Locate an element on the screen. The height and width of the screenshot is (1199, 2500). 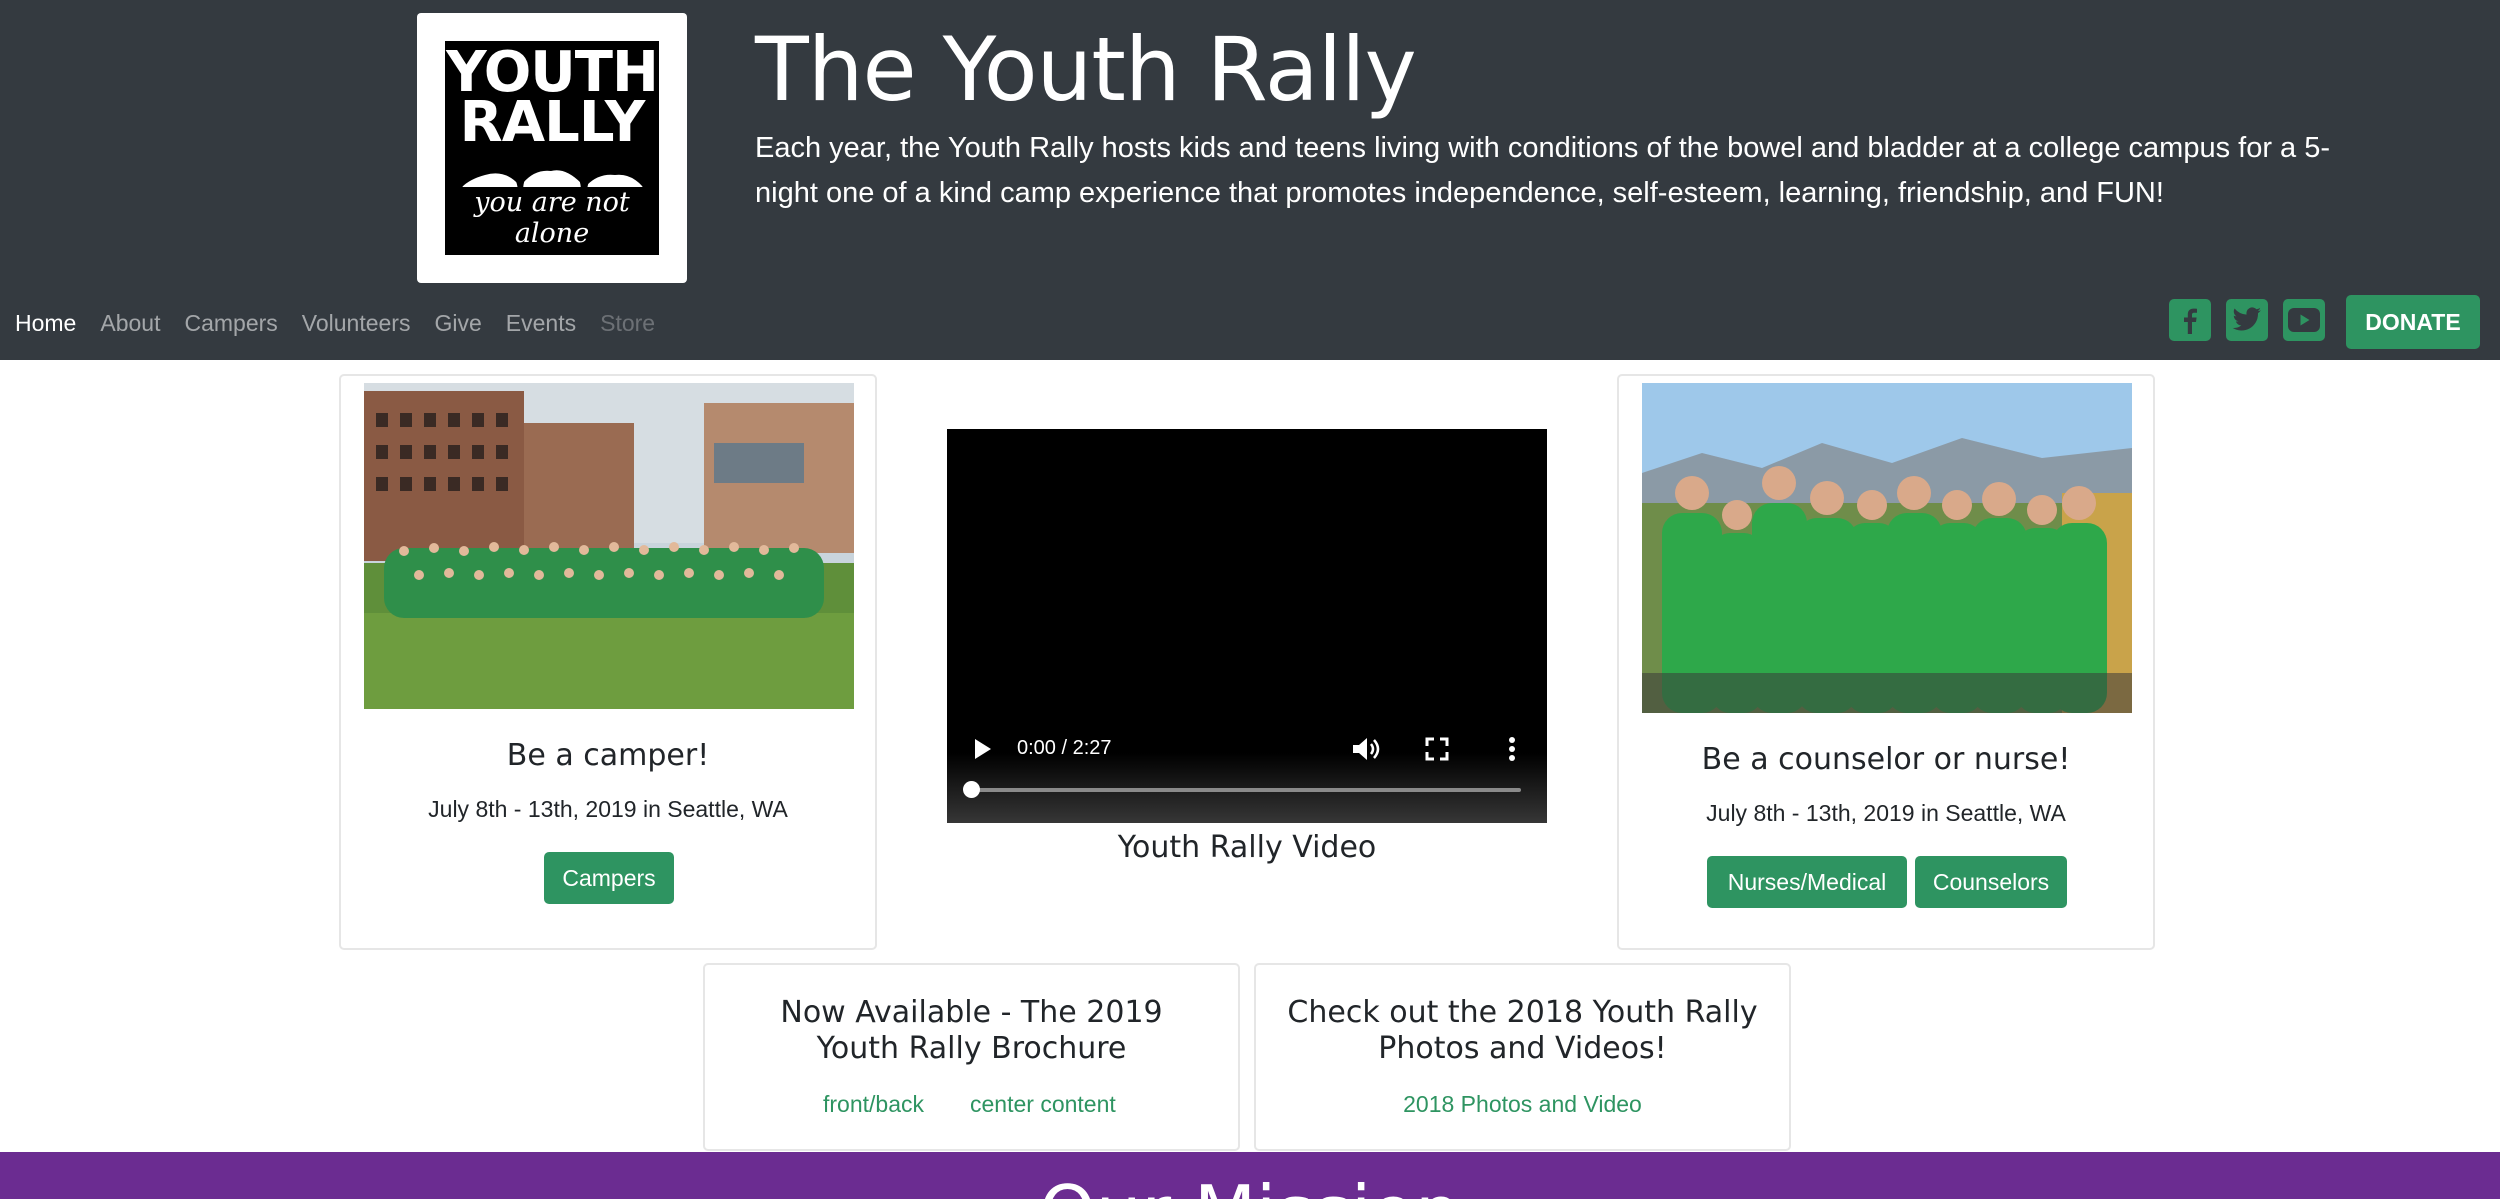
more-options-icon is located at coordinates (1512, 749).